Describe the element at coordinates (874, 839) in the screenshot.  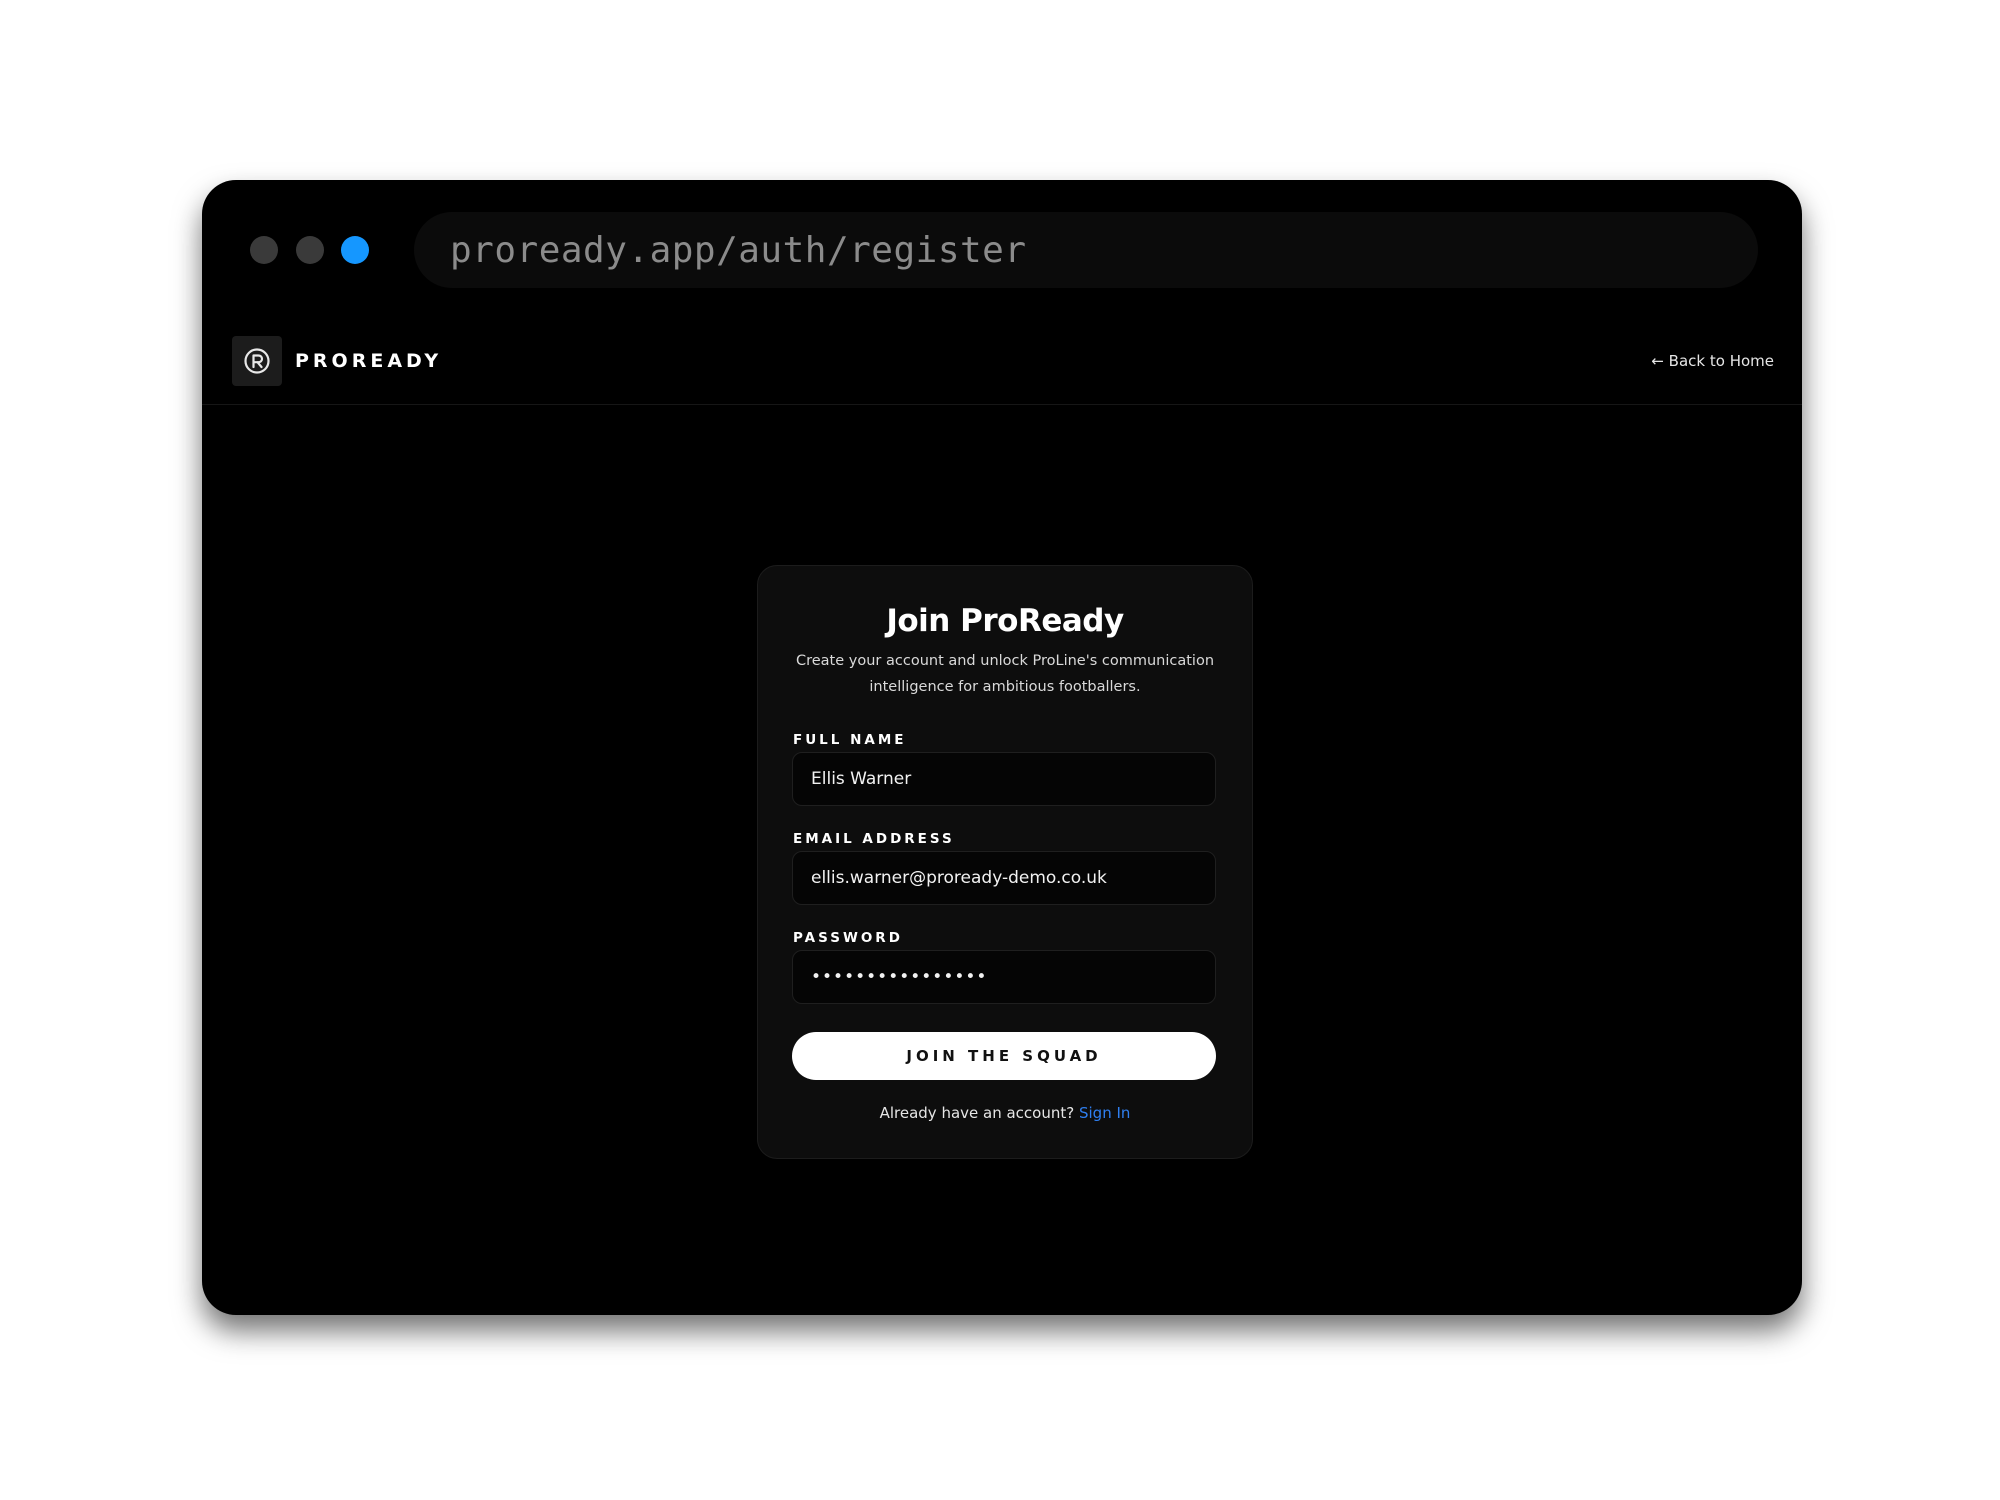
I see `email-label: EMAIL ADDRESS` at that location.